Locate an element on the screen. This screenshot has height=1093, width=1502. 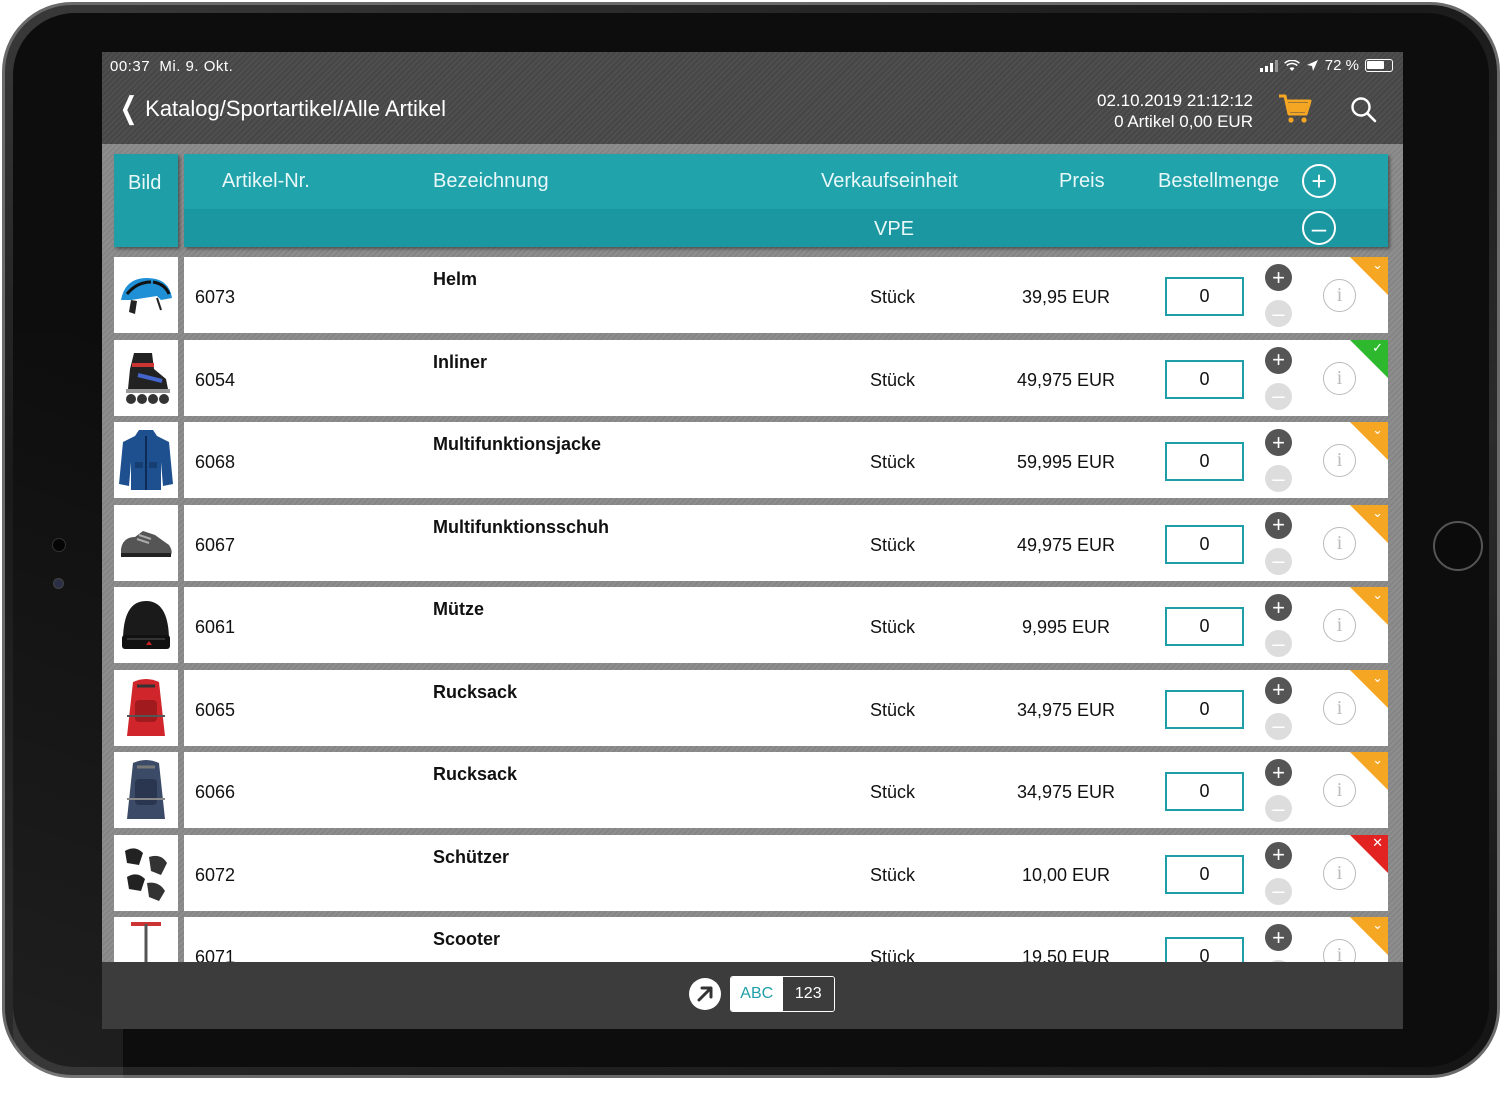
row-content: 6072 Schützer Stück 10,00 EUR 0 + – i ✕ is located at coordinates (786, 872).